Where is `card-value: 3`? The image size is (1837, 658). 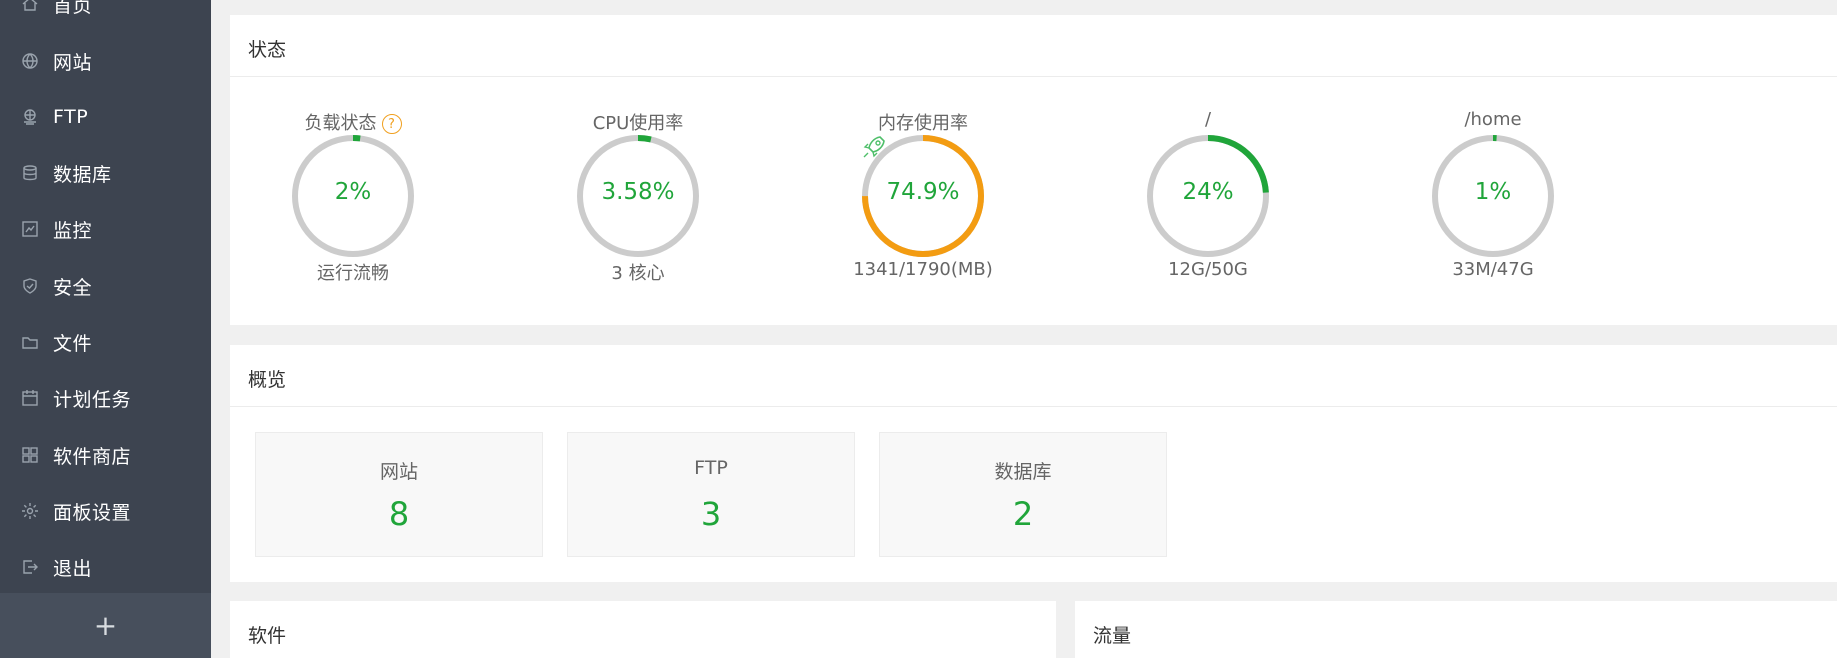 card-value: 3 is located at coordinates (711, 514).